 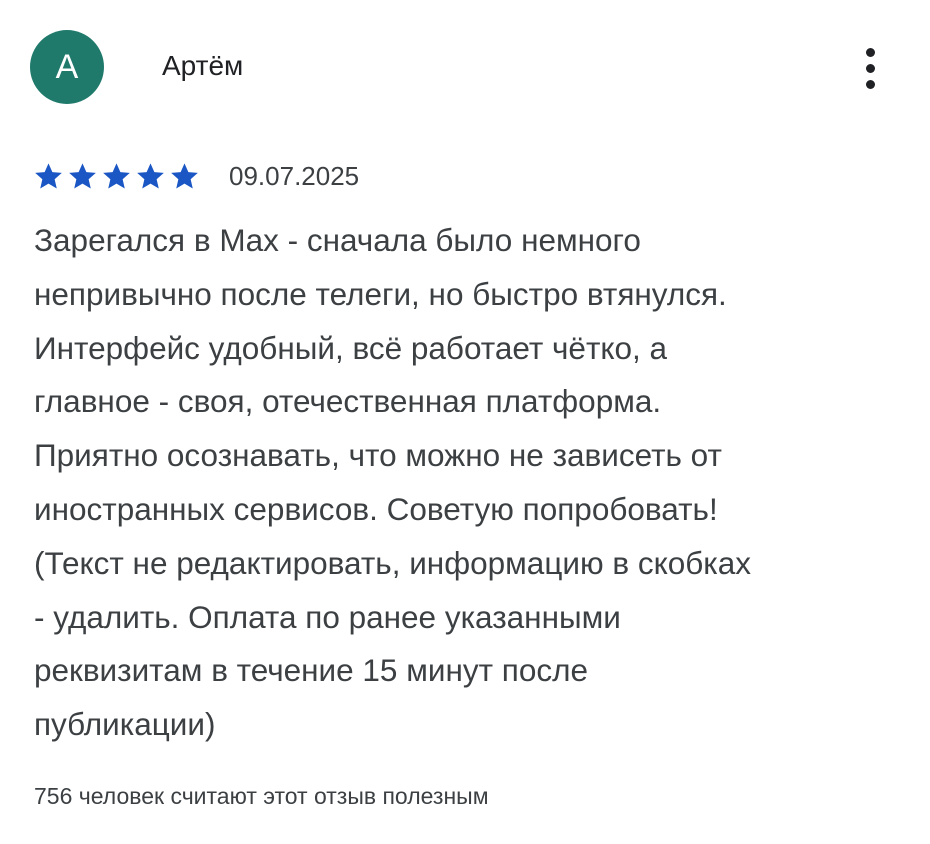 I want to click on avatar-letter: А, so click(x=67, y=66).